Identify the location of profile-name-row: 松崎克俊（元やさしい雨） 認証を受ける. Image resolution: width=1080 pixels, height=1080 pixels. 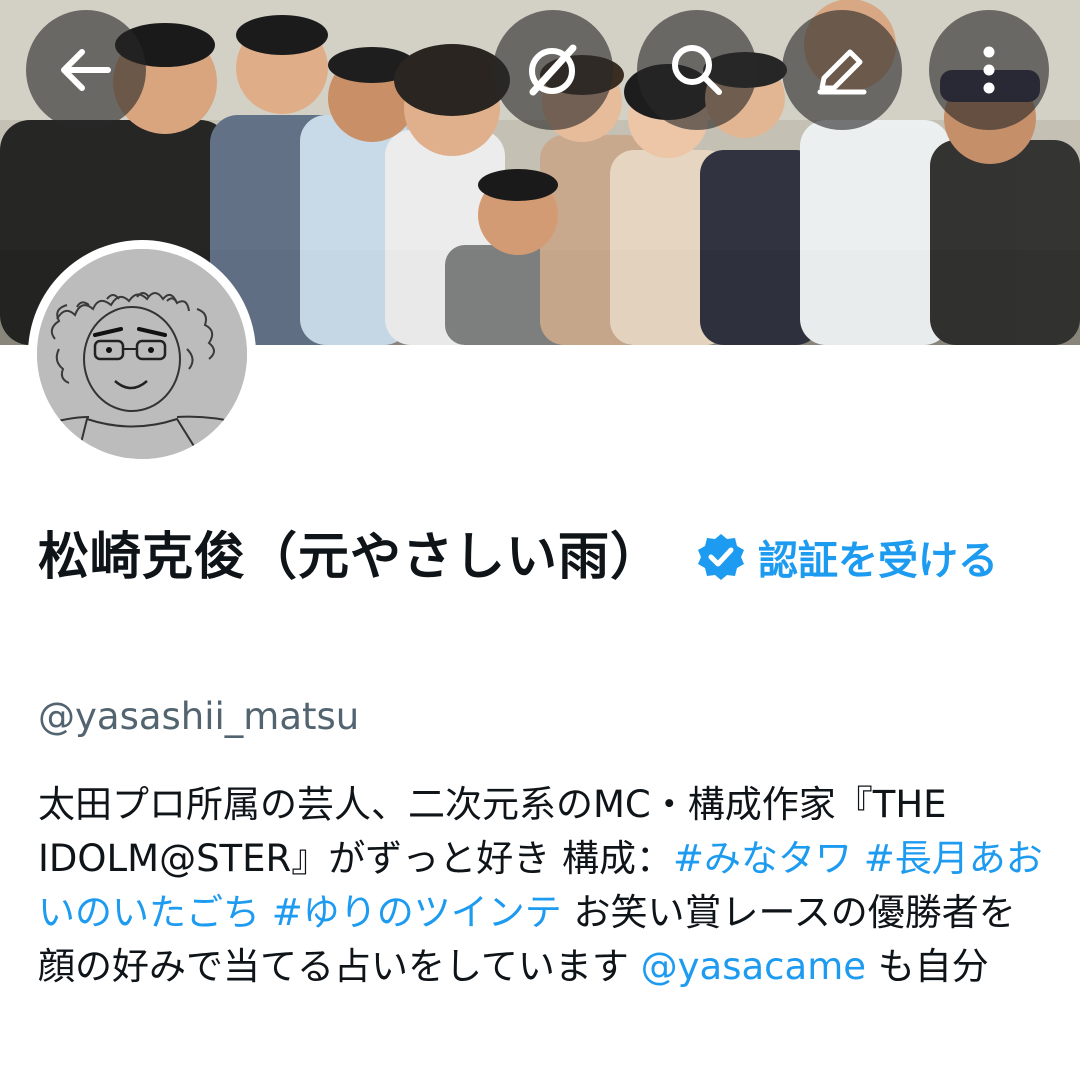
(543, 567).